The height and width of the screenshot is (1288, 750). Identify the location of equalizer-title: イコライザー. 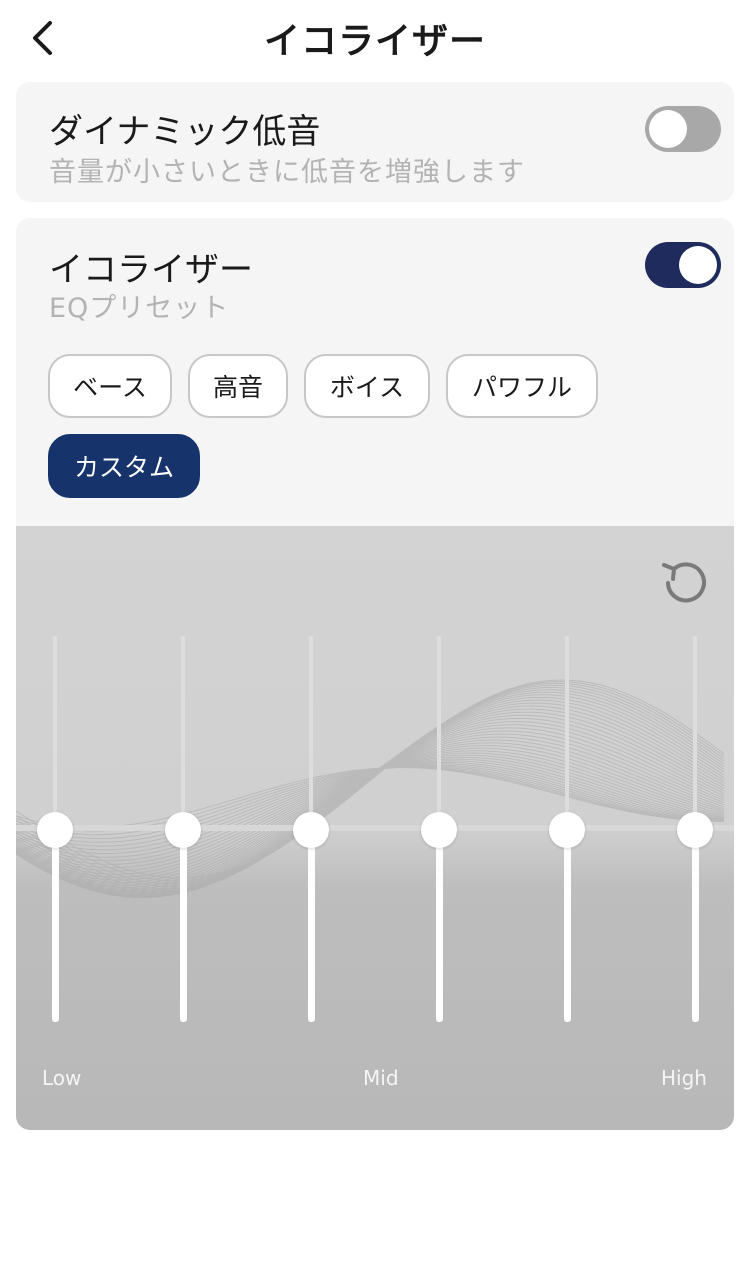
(151, 270).